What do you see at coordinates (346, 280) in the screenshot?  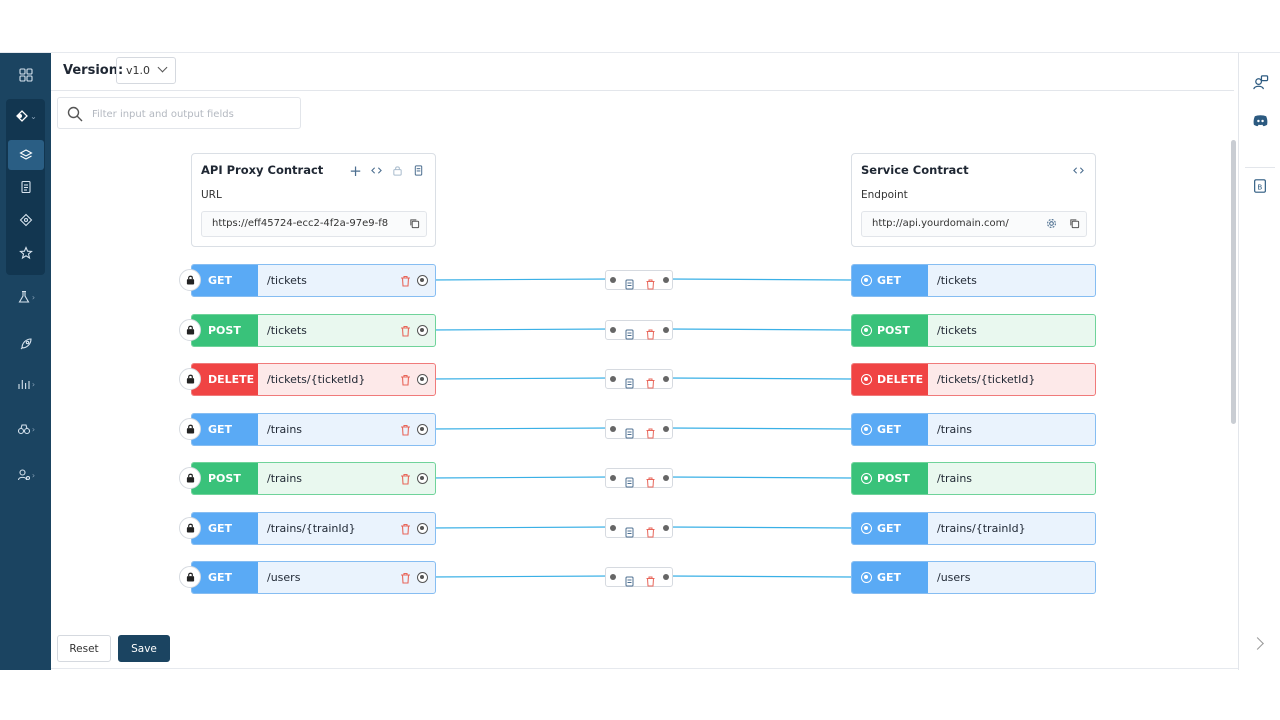 I see `proxy-path-label: /tickets` at bounding box center [346, 280].